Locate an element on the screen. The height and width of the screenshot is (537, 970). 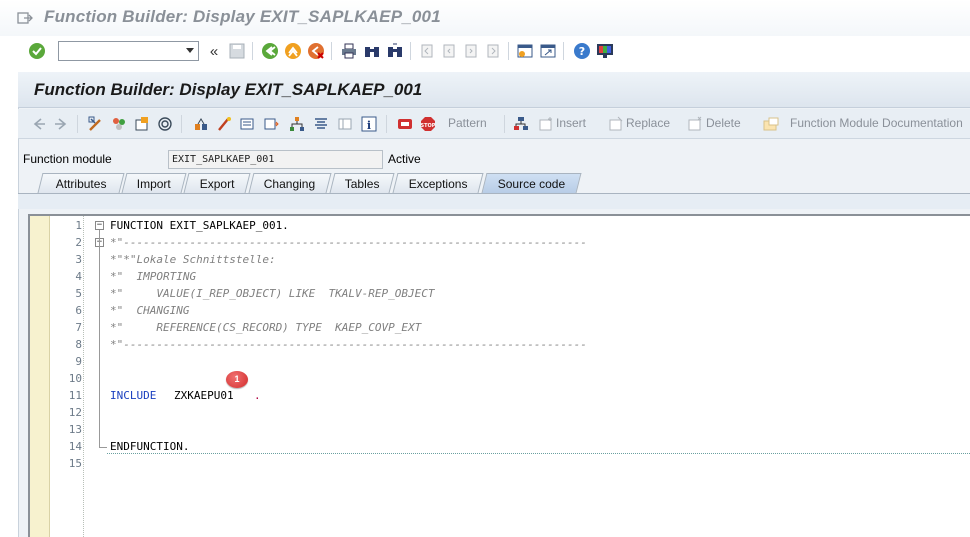
last-page-icon is located at coordinates (493, 51).